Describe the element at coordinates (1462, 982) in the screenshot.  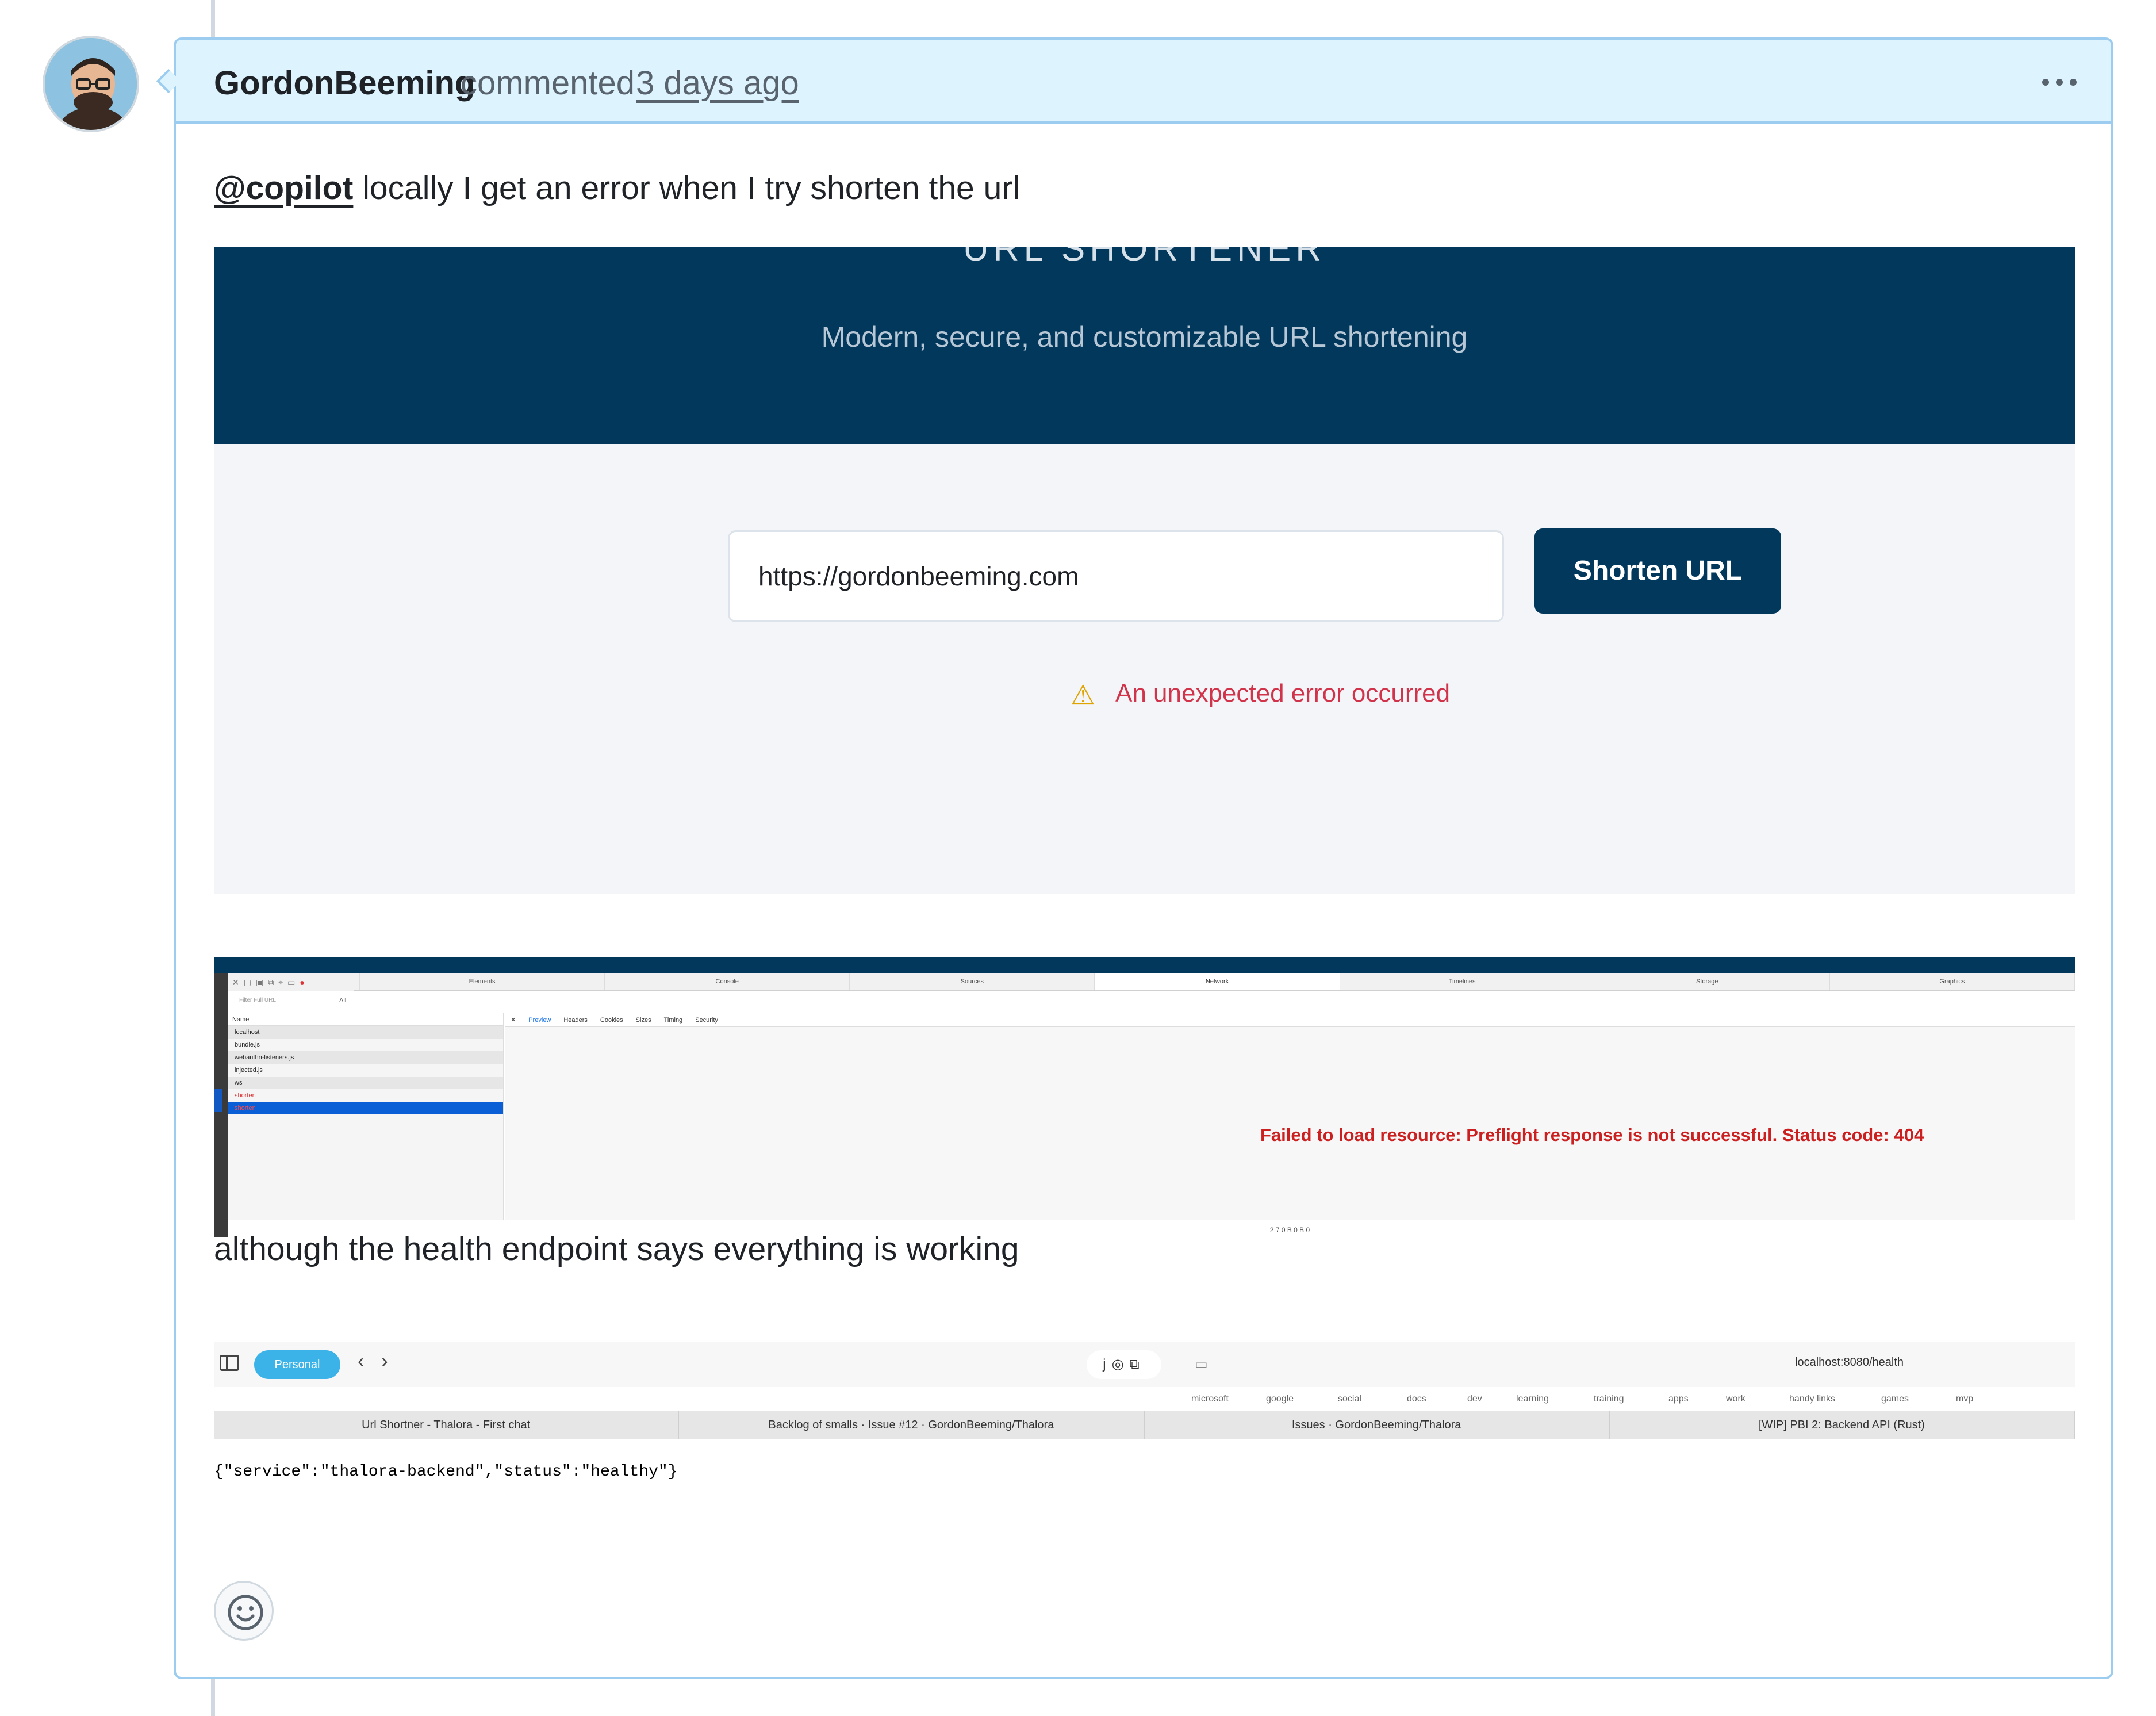
I see `devtools-tab: Timelines` at that location.